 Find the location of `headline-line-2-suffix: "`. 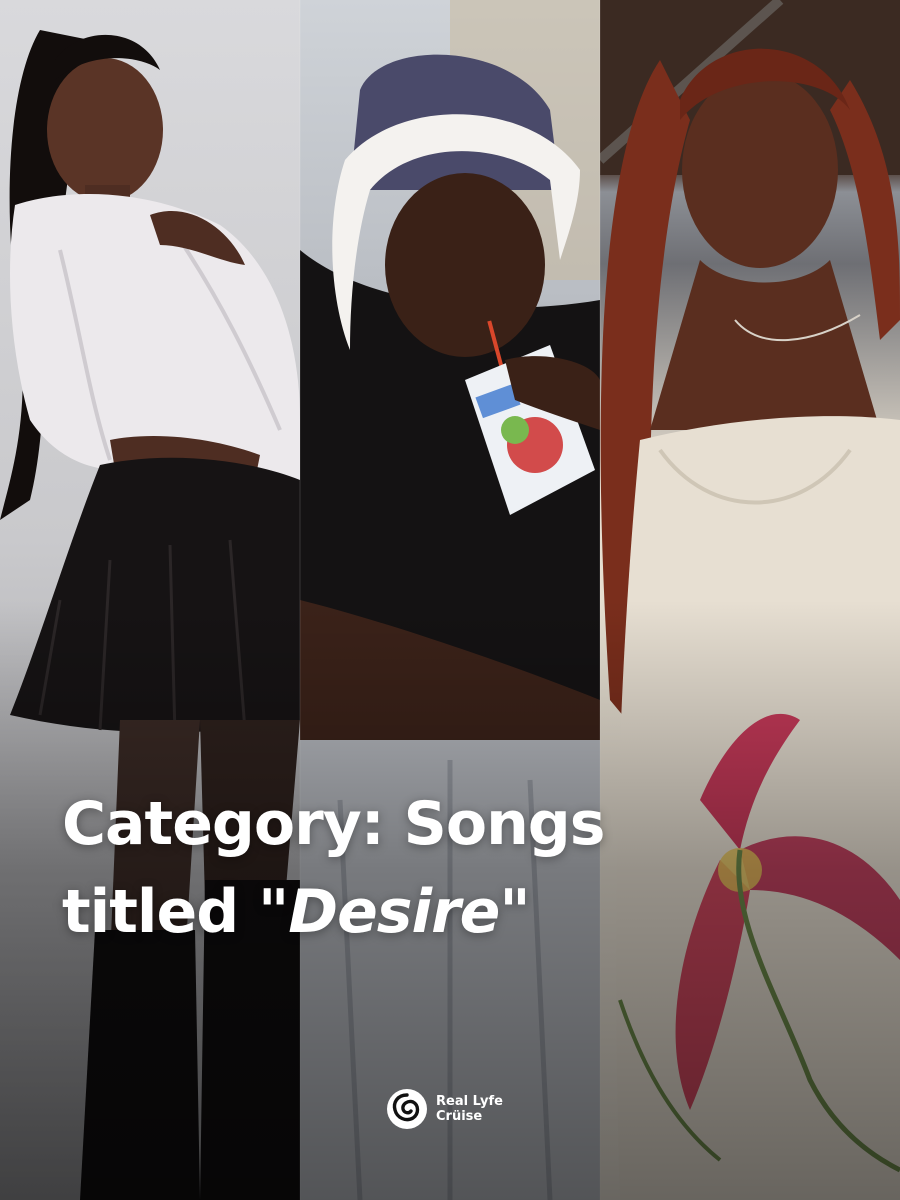

headline-line-2-suffix: " is located at coordinates (514, 912).